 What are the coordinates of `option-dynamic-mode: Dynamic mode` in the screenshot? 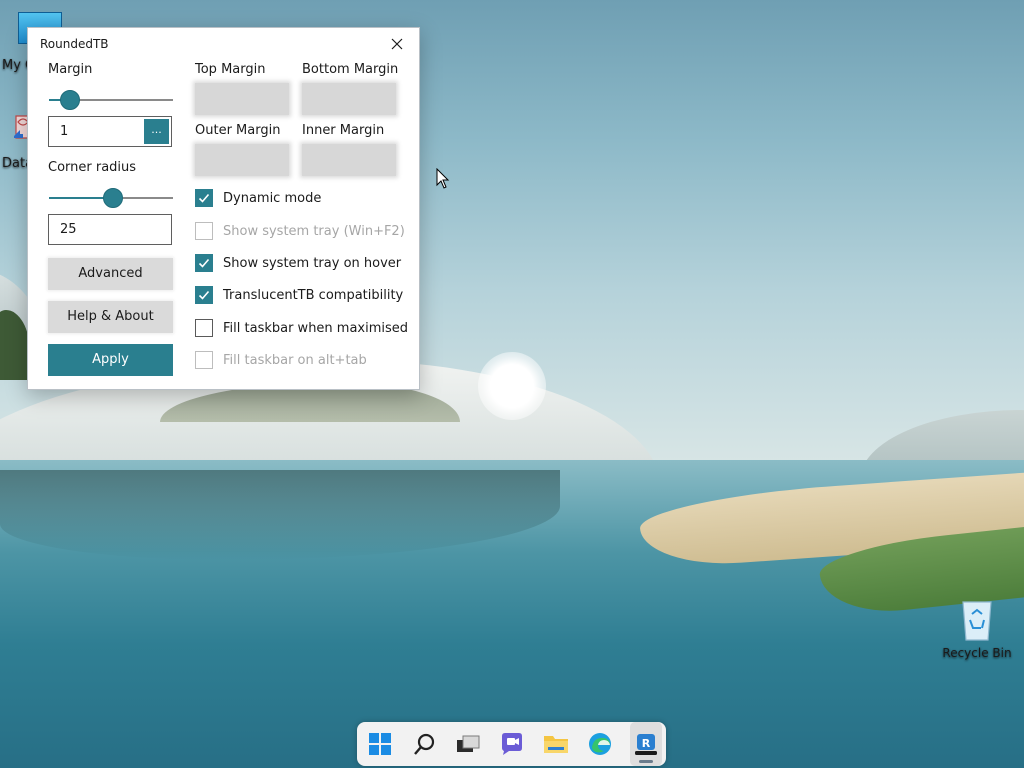 It's located at (258, 198).